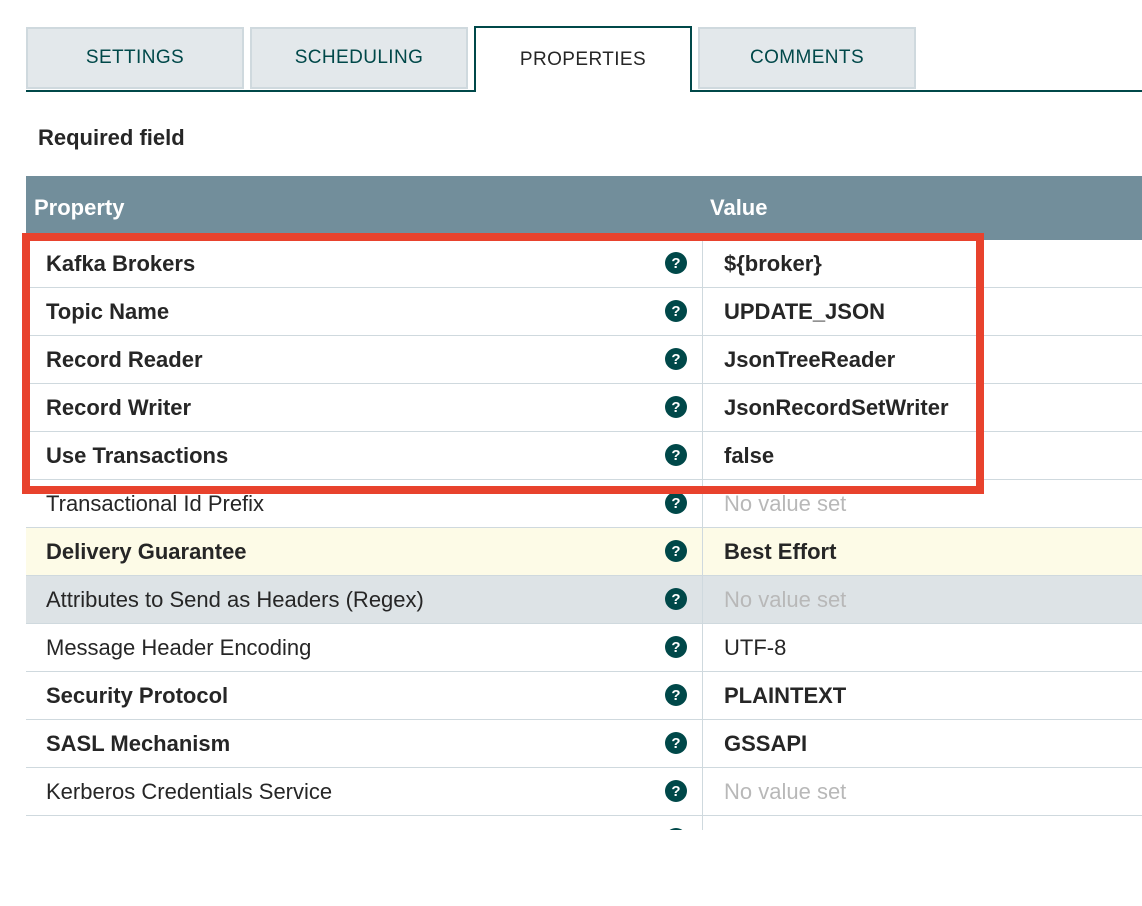  What do you see at coordinates (235, 599) in the screenshot?
I see `property-name: Attributes to Send as Headers (Regex)` at bounding box center [235, 599].